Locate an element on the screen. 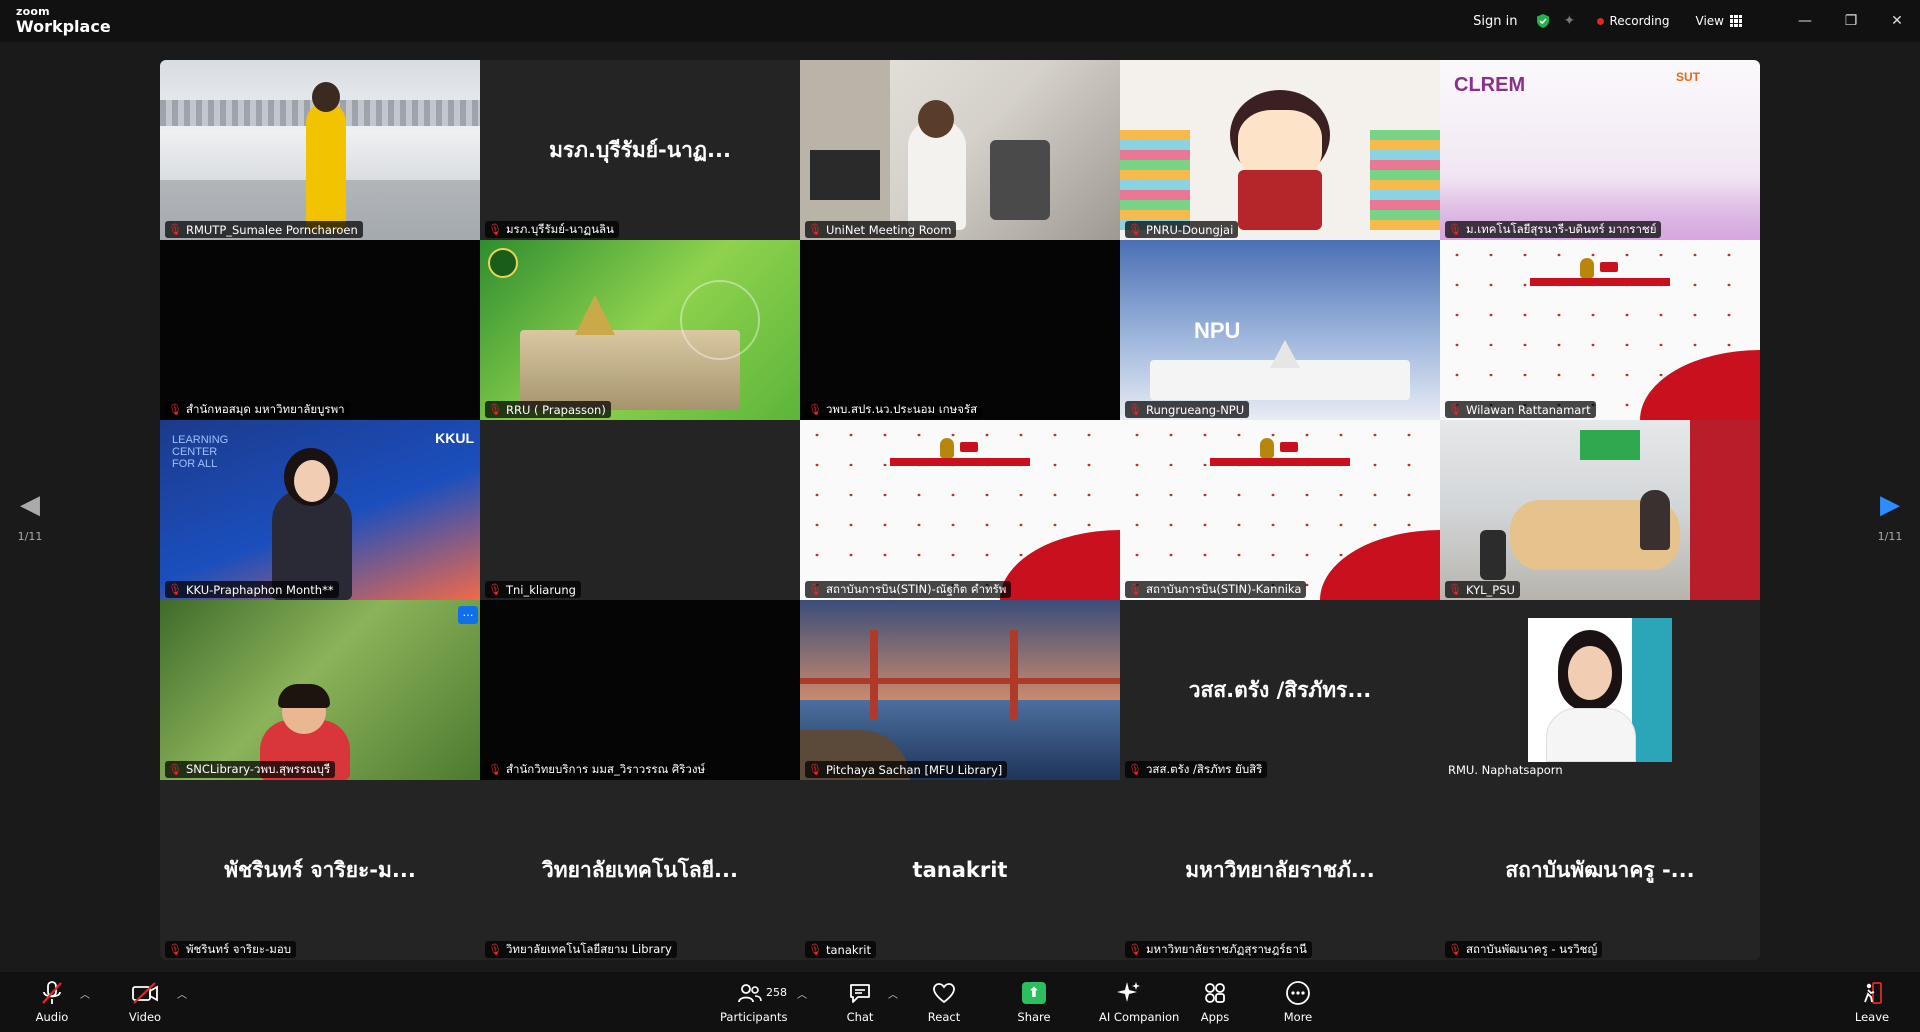  video-tile: 🎙 KYL_PSU is located at coordinates (1600, 510).